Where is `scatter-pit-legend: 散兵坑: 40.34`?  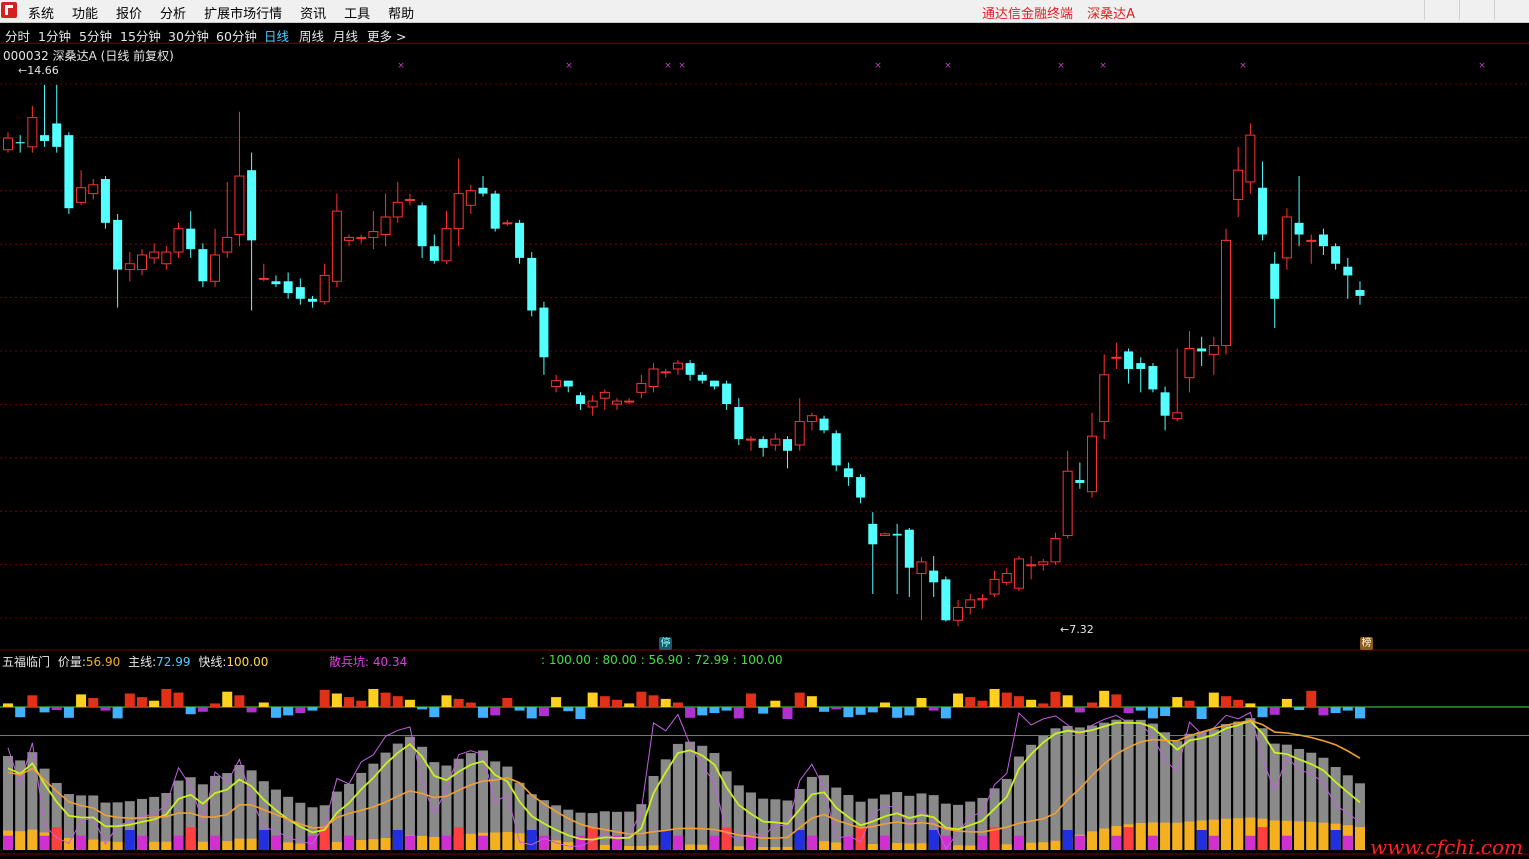
scatter-pit-legend: 散兵坑: 40.34 is located at coordinates (368, 661).